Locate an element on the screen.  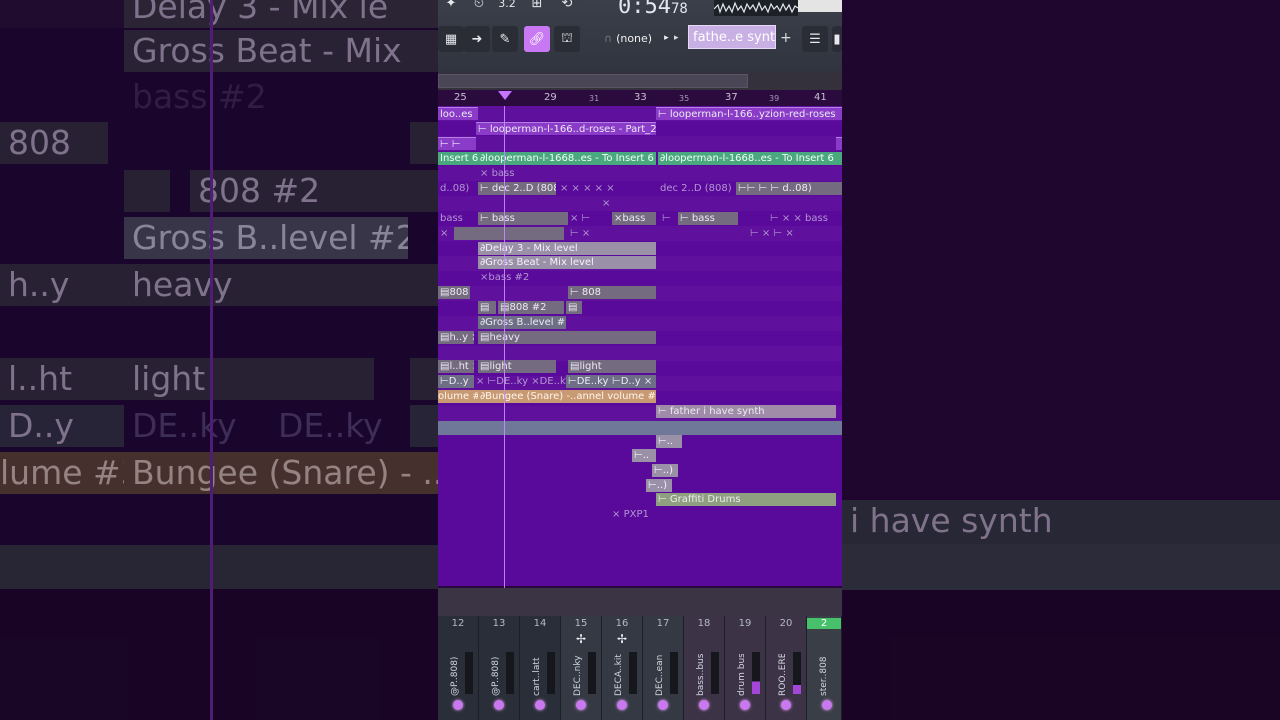
mixer-channel-13: 13 @P..808) is located at coordinates (499, 668).